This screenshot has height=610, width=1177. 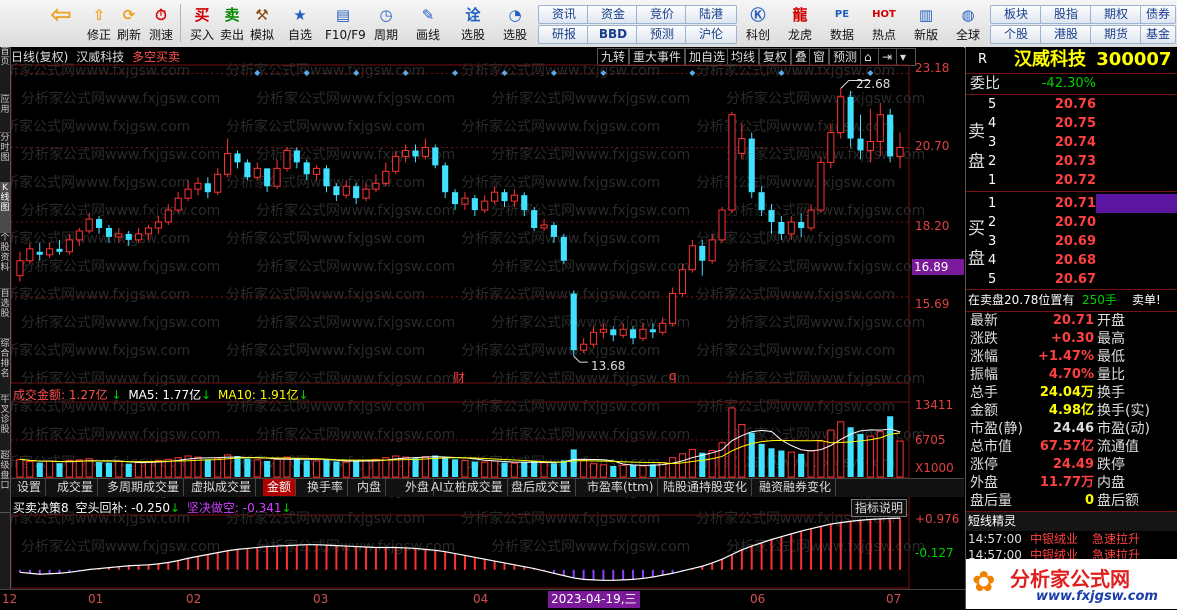 What do you see at coordinates (1071, 123) in the screenshot?
I see `ask-row-1: 4 20.75` at bounding box center [1071, 123].